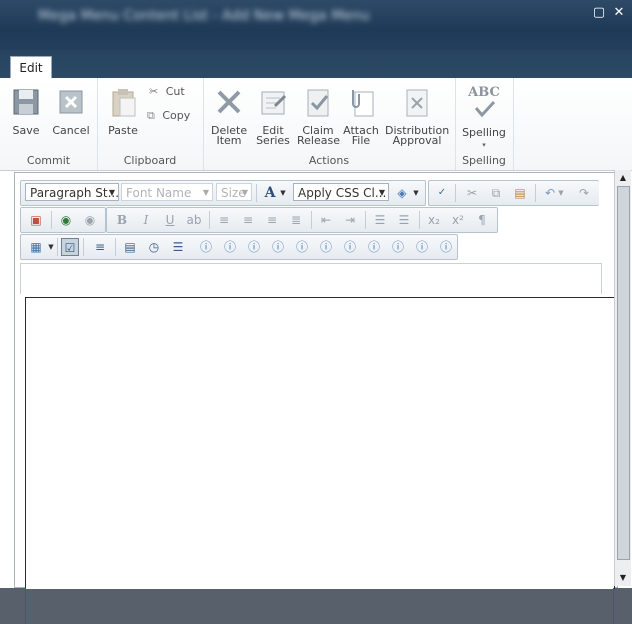  Describe the element at coordinates (472, 193) in the screenshot. I see `cut-icon: ✂` at that location.